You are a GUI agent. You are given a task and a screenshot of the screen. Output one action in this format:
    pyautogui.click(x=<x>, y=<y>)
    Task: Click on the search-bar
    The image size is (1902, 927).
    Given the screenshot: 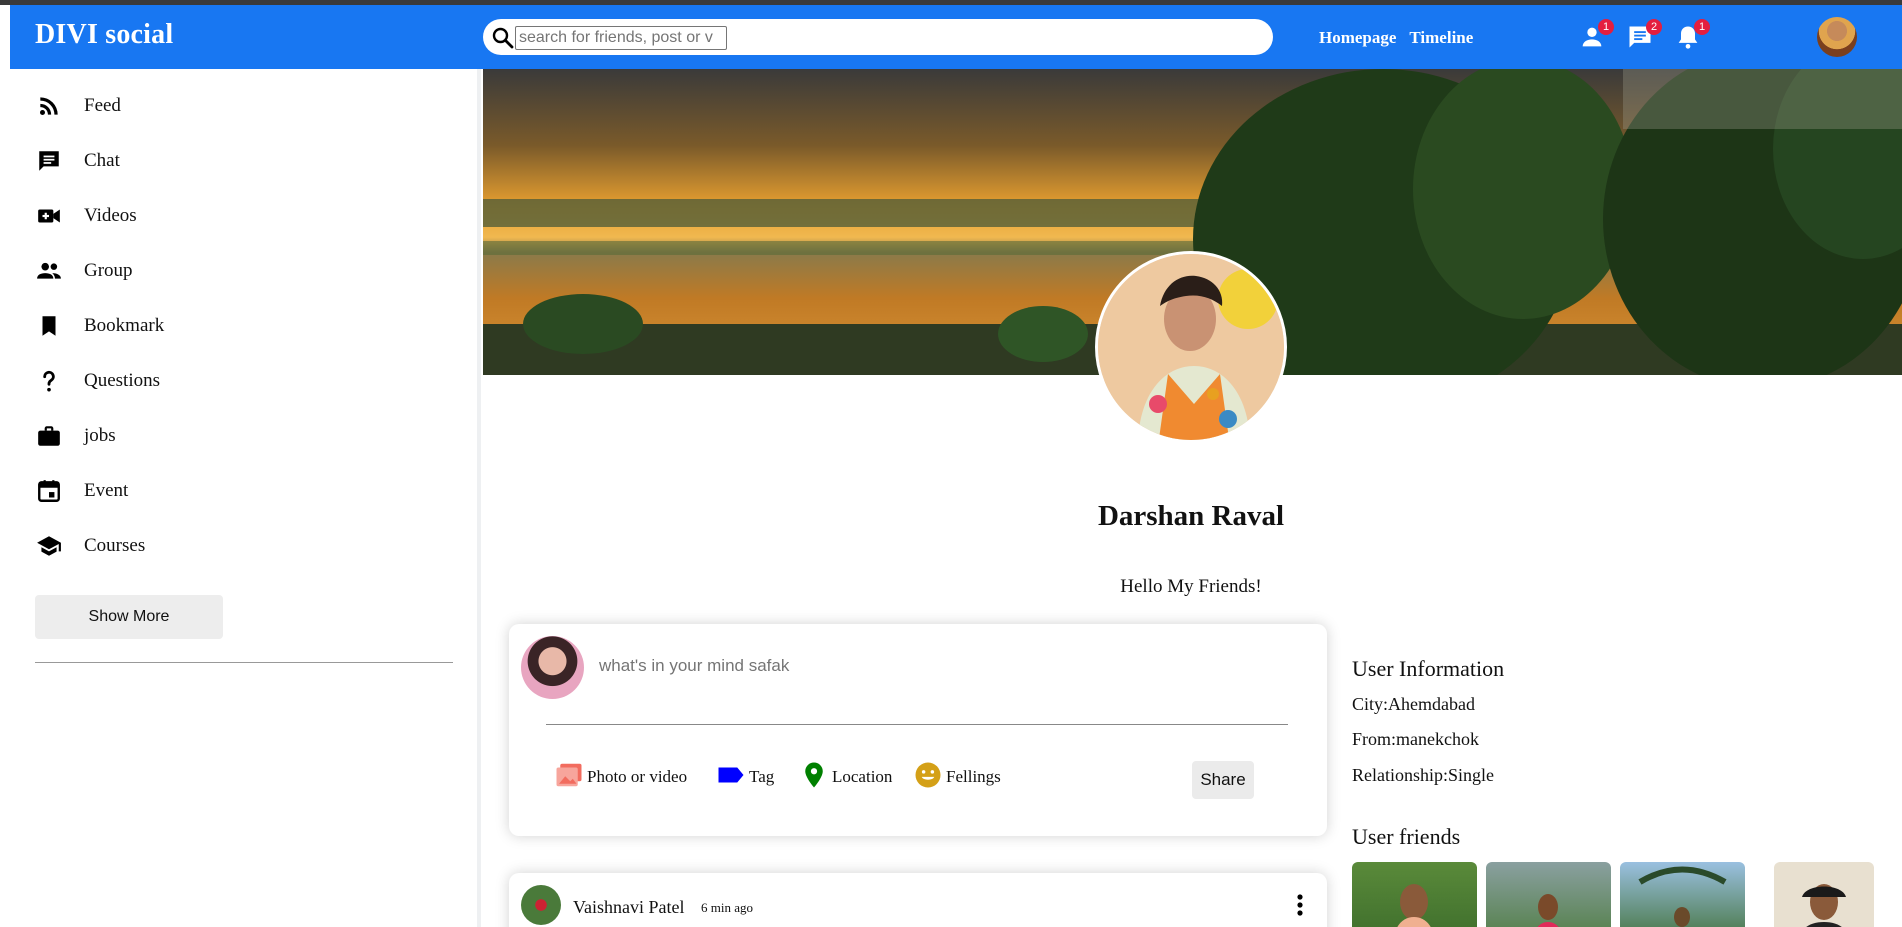 What is the action you would take?
    pyautogui.click(x=878, y=37)
    